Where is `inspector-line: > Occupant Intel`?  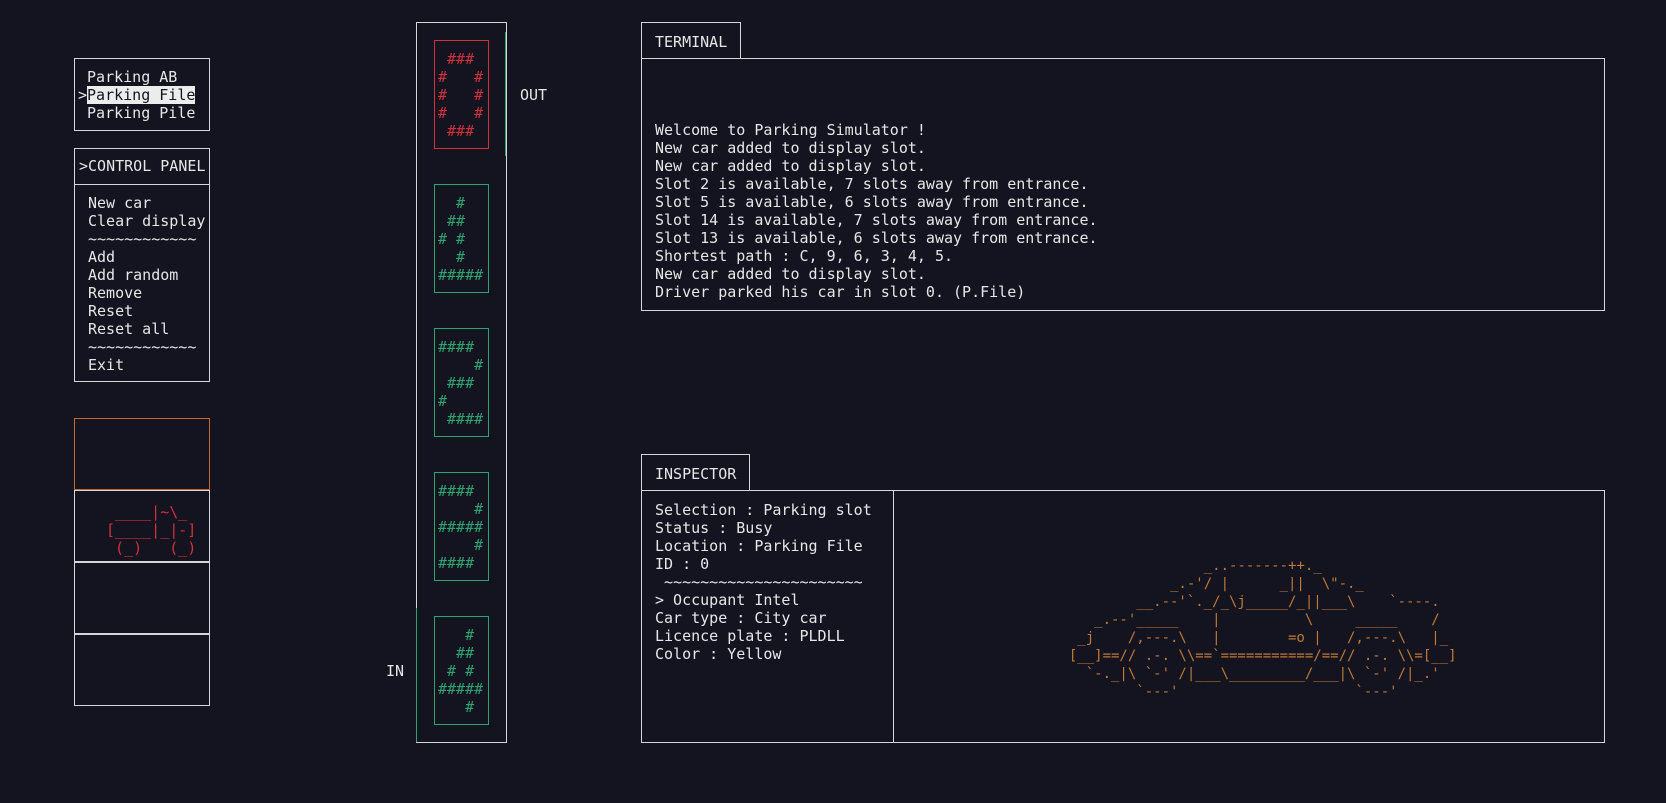
inspector-line: > Occupant Intel is located at coordinates (727, 600).